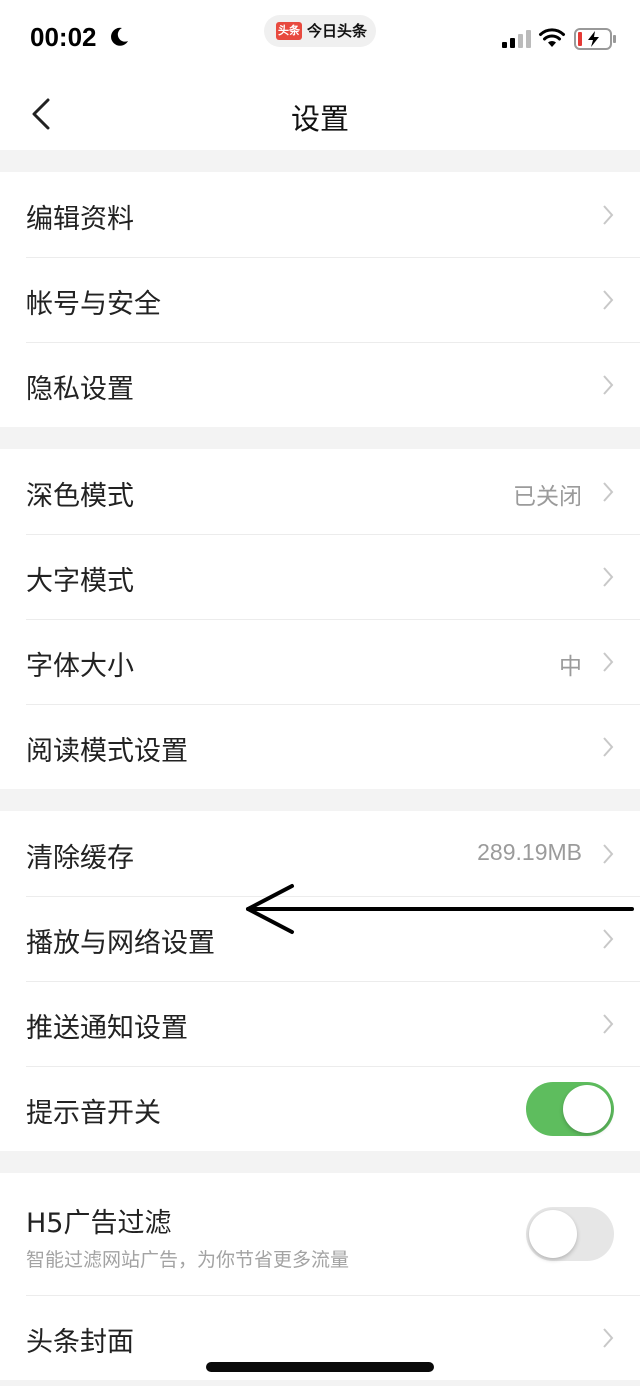 This screenshot has width=640, height=1386. I want to click on page-title: 设置, so click(319, 119).